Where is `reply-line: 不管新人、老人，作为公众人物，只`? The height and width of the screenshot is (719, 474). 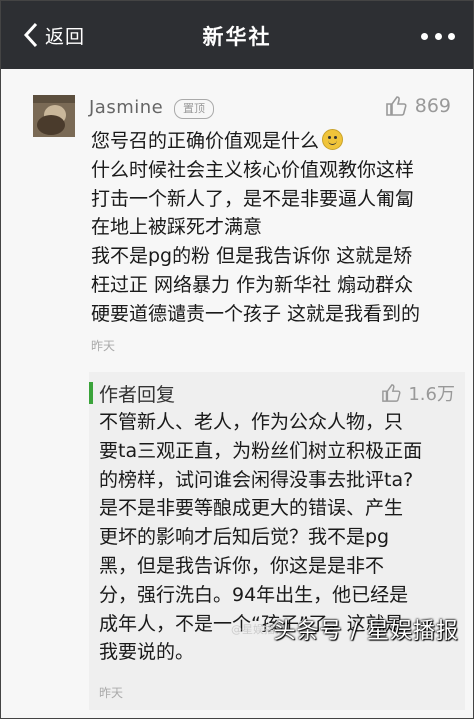
reply-line: 不管新人、老人，作为公众人物，只 is located at coordinates (251, 422).